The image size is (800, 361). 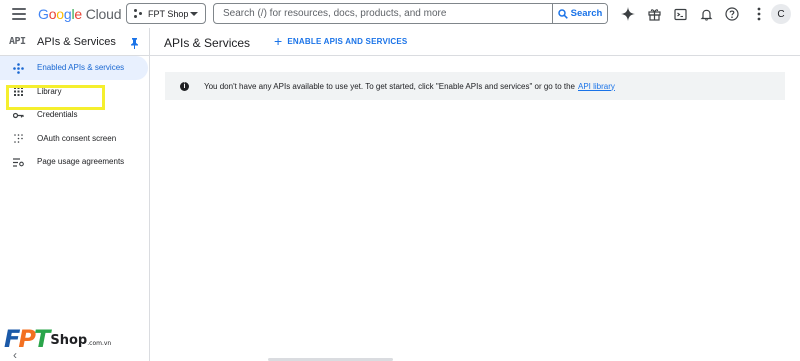 What do you see at coordinates (81, 162) in the screenshot?
I see `sidebar-item-label: Page usage agreements` at bounding box center [81, 162].